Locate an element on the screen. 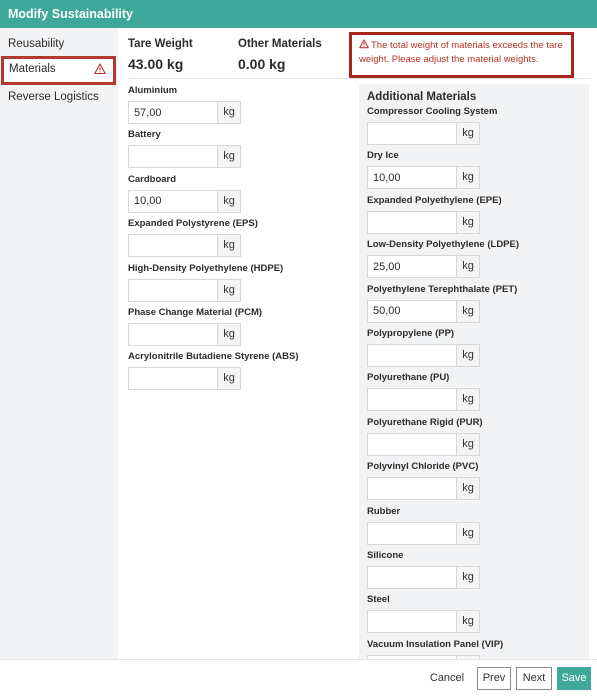 The width and height of the screenshot is (597, 699). sidebar-item-label: Reusability is located at coordinates (36, 44).